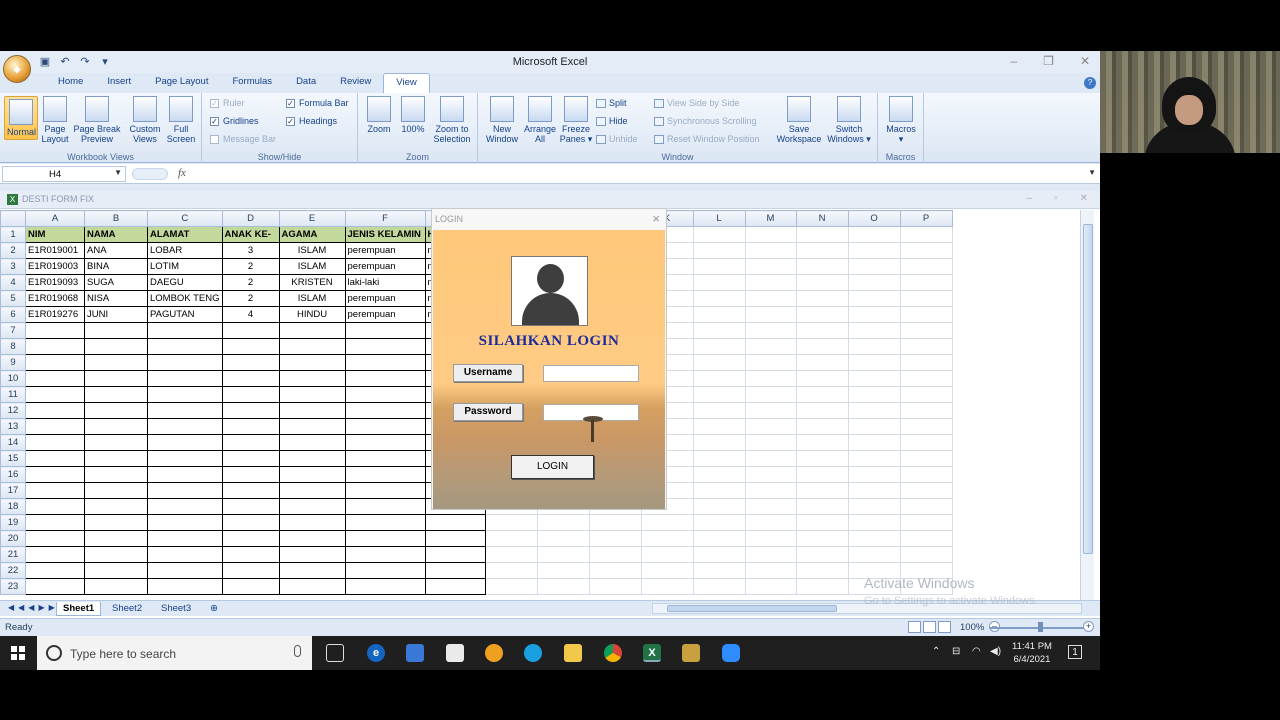 This screenshot has height=720, width=1280. I want to click on row-header: 5, so click(13, 298).